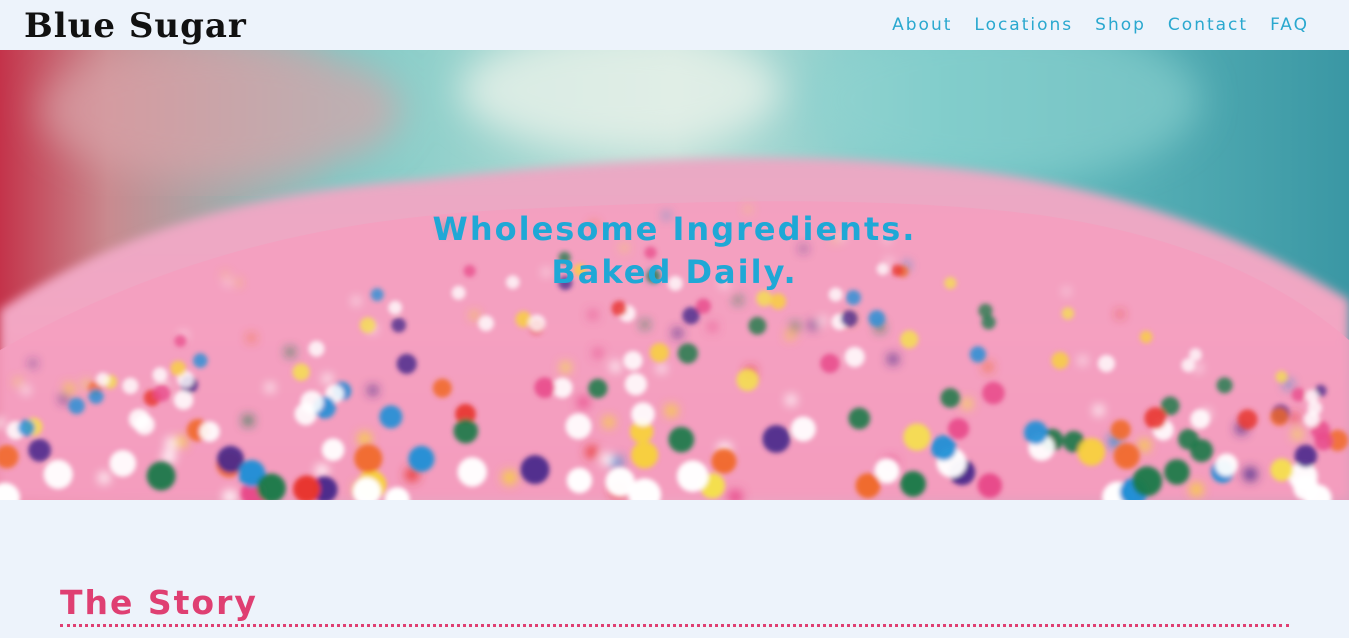  What do you see at coordinates (159, 602) in the screenshot?
I see `section-title-story: The Story` at bounding box center [159, 602].